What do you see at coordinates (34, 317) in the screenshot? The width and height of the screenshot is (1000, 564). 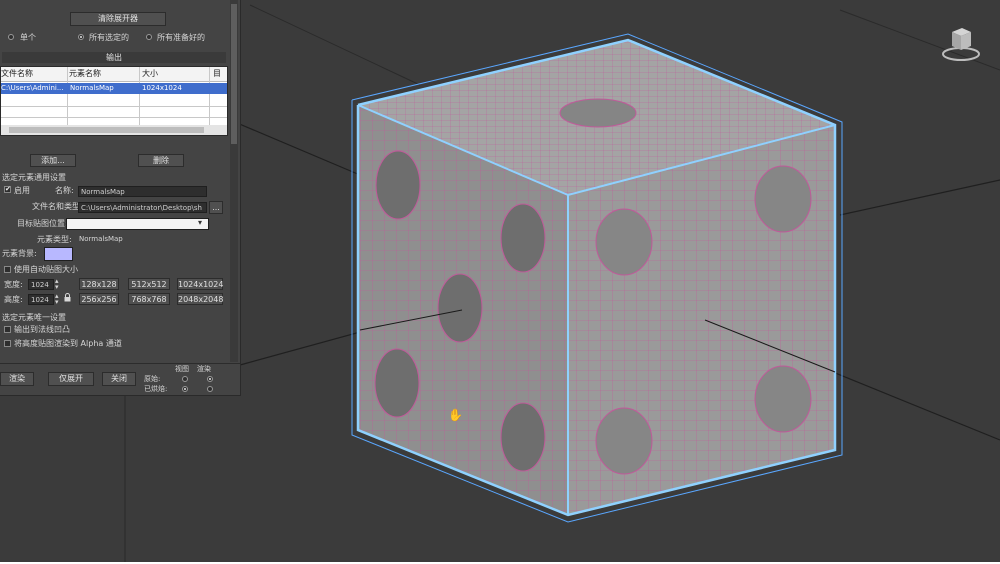 I see `unique-settings-title: 选定元素唯一设置` at bounding box center [34, 317].